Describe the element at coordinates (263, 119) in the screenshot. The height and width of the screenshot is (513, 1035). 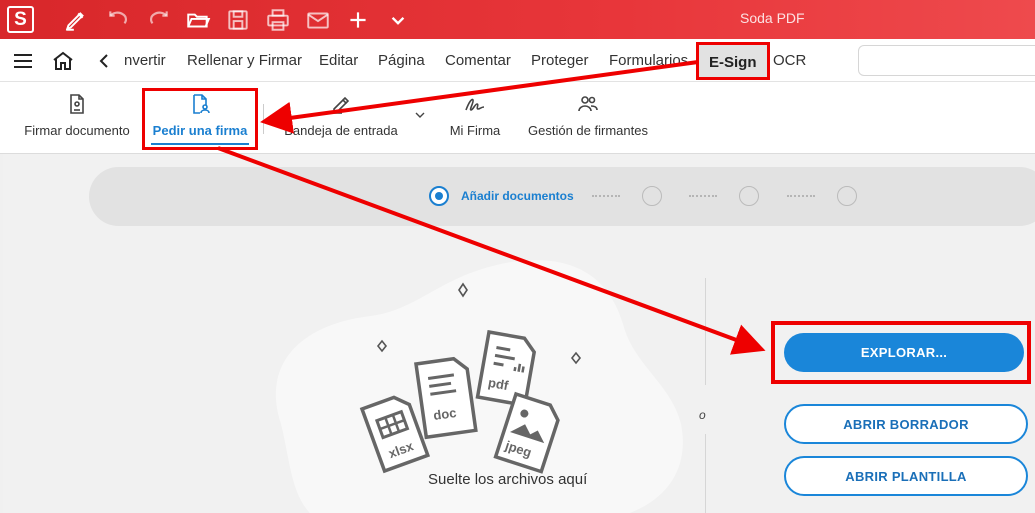
I see `ribbon-divider` at that location.